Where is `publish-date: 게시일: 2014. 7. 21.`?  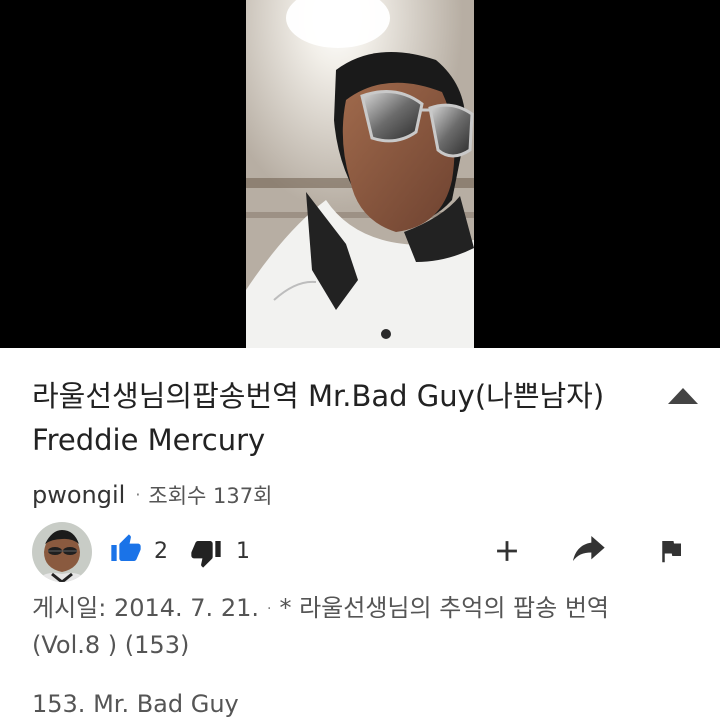
publish-date: 게시일: 2014. 7. 21. is located at coordinates (145, 608).